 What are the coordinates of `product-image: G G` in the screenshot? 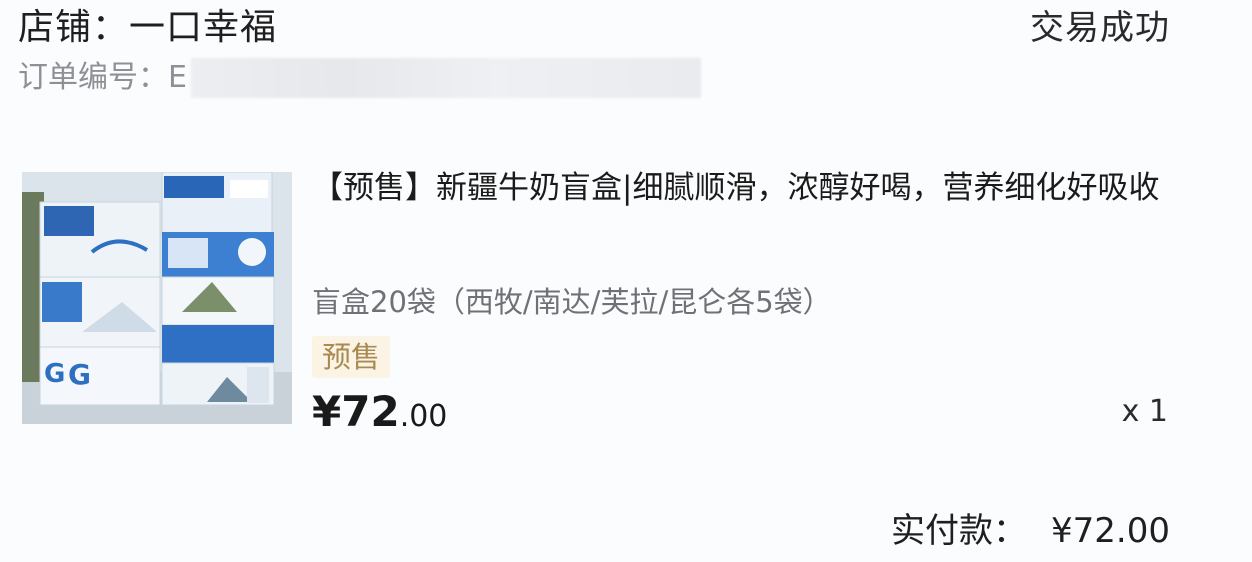 It's located at (157, 298).